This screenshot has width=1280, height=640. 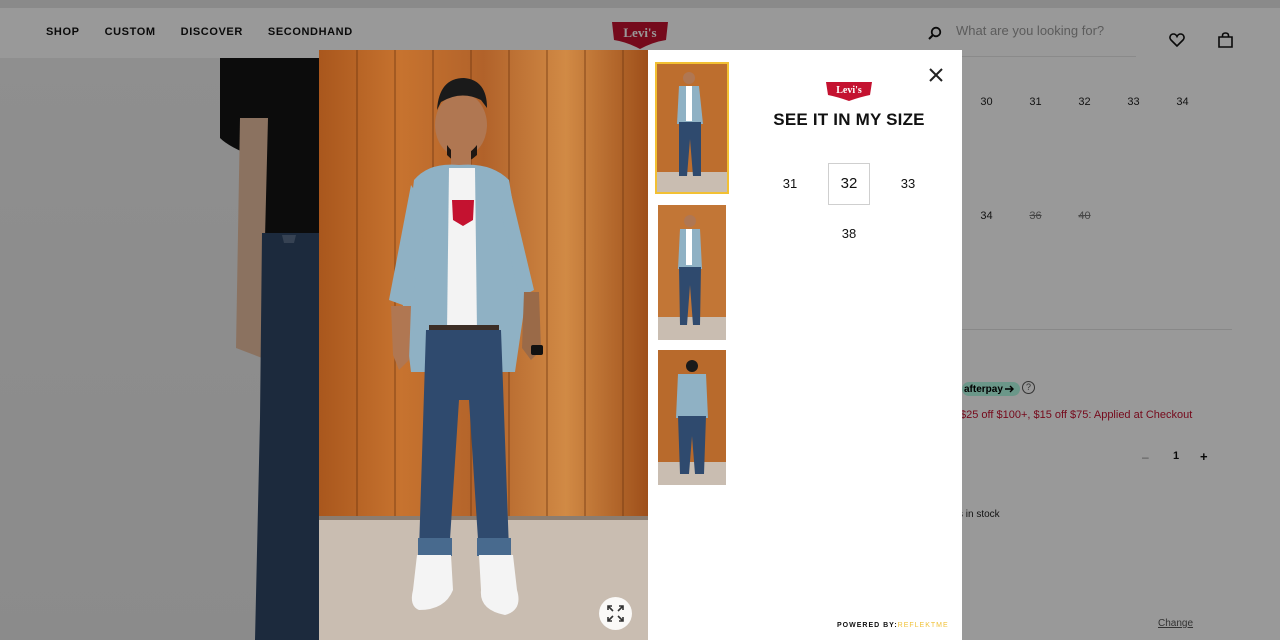 I want to click on size-option-31: 31, so click(x=790, y=184).